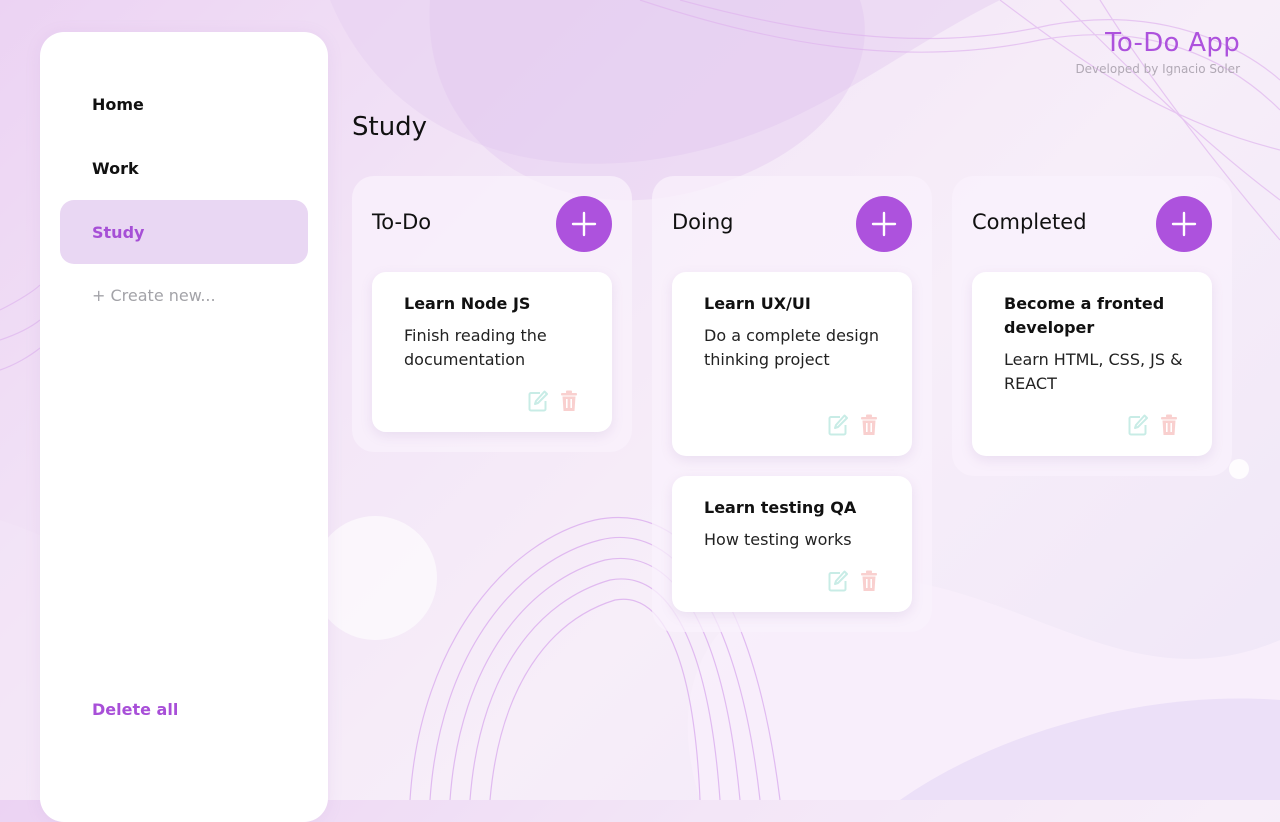 The height and width of the screenshot is (822, 1280). I want to click on delete-all-button: Delete all, so click(135, 709).